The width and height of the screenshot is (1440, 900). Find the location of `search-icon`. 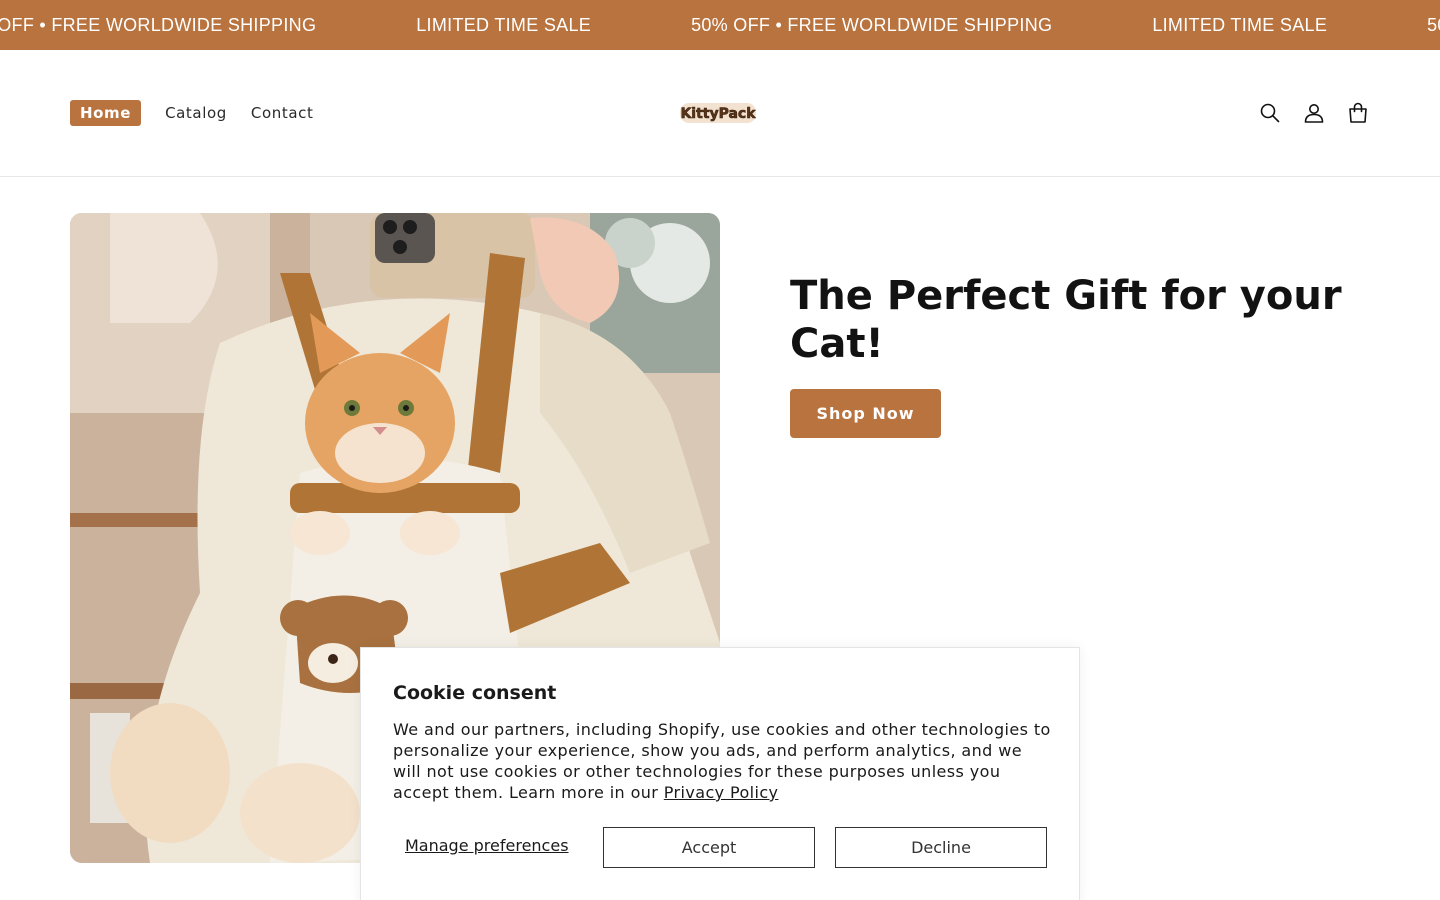

search-icon is located at coordinates (1270, 113).